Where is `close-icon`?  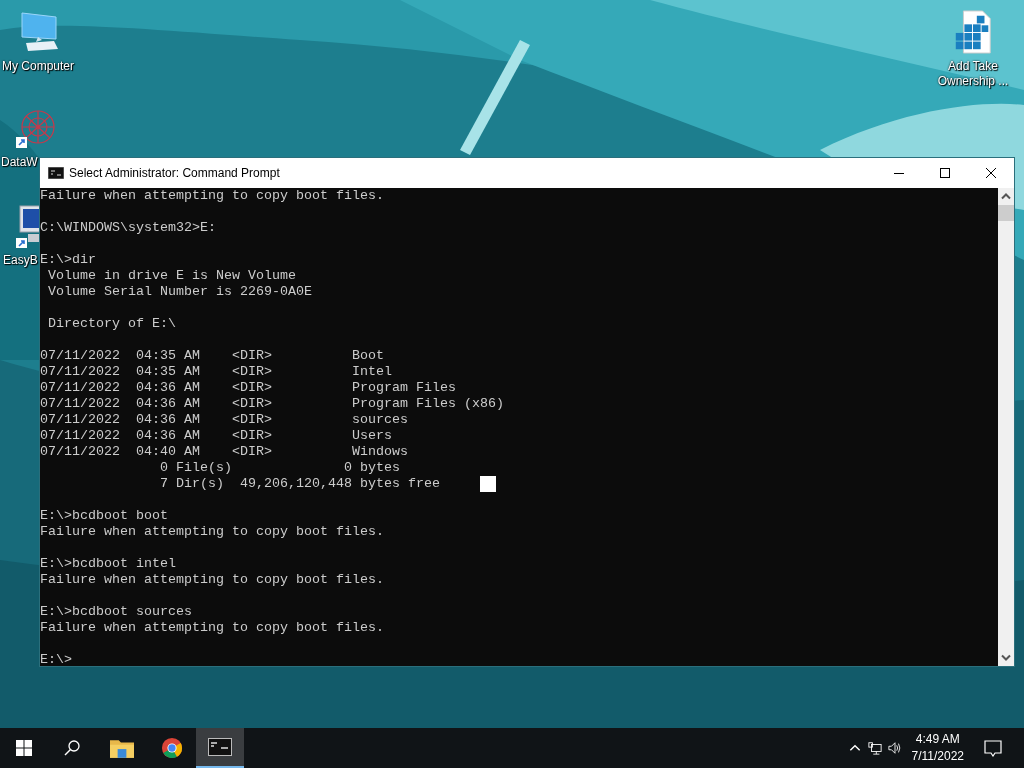 close-icon is located at coordinates (991, 173).